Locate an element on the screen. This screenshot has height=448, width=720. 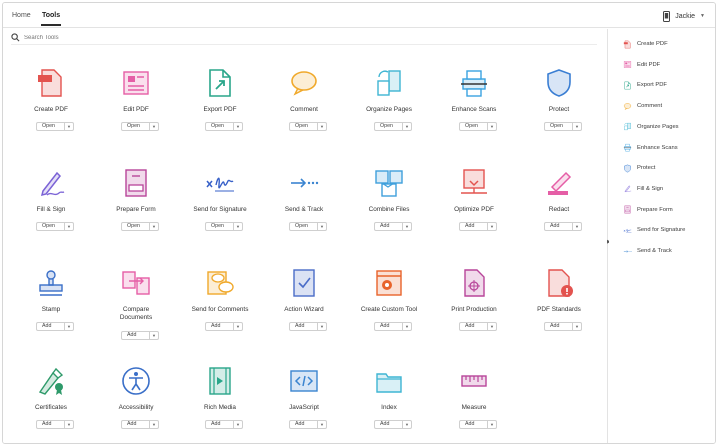
right-pane-item: Create PDF is located at coordinates (645, 44).